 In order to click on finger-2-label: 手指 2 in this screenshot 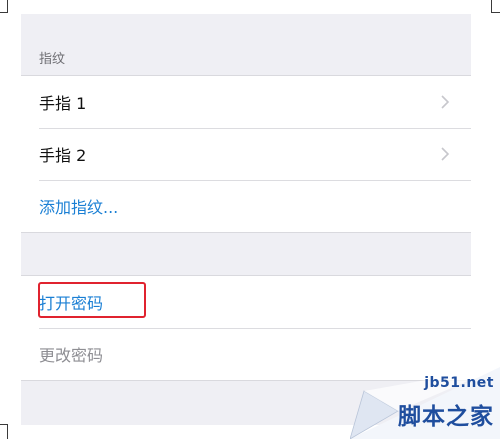, I will do `click(63, 155)`.